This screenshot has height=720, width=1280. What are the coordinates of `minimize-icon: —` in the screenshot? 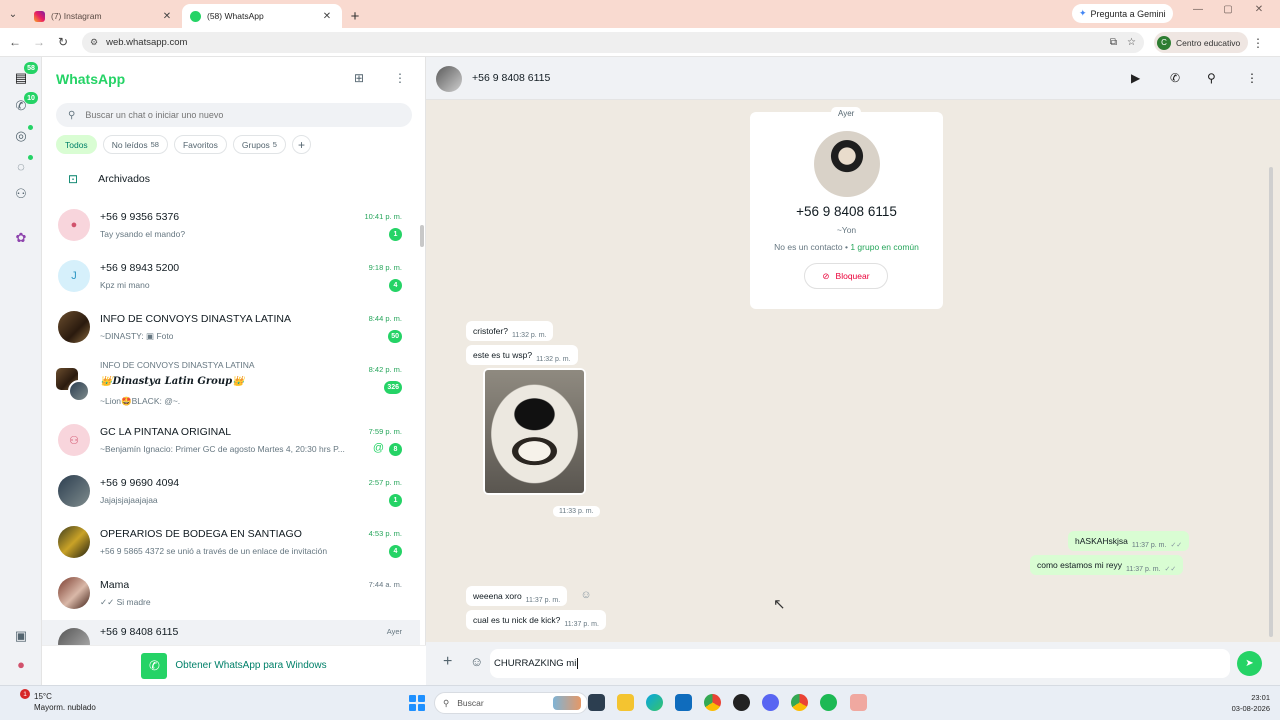 It's located at (1198, 9).